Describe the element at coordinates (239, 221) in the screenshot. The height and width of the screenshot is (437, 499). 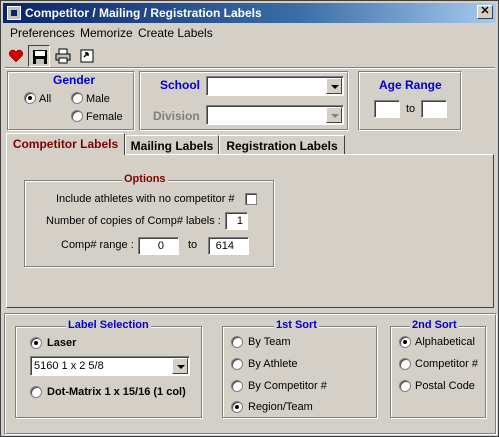
I see `copies-value: 1` at that location.